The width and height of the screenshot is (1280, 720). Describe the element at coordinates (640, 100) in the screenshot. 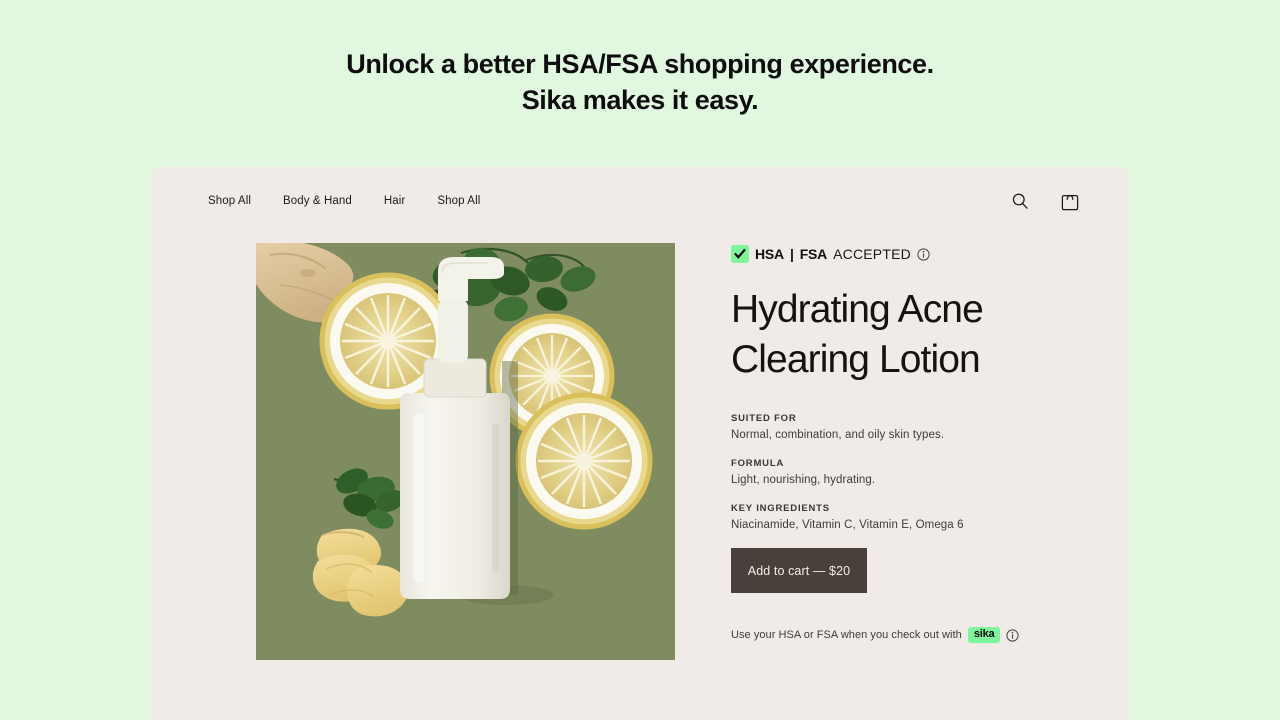

I see `hero-headline-line-2: Sika makes it easy.` at that location.